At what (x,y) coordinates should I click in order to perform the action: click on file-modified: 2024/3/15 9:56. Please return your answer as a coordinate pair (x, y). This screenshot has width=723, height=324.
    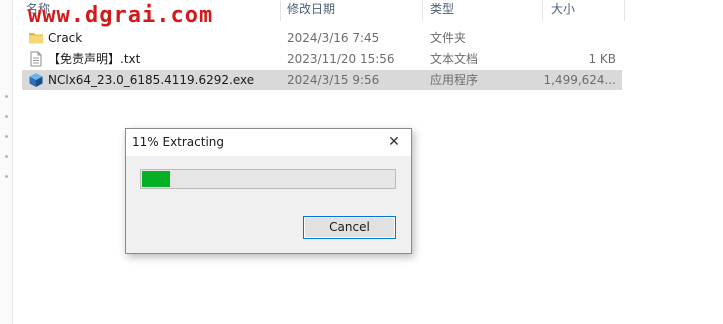
    Looking at the image, I should click on (333, 80).